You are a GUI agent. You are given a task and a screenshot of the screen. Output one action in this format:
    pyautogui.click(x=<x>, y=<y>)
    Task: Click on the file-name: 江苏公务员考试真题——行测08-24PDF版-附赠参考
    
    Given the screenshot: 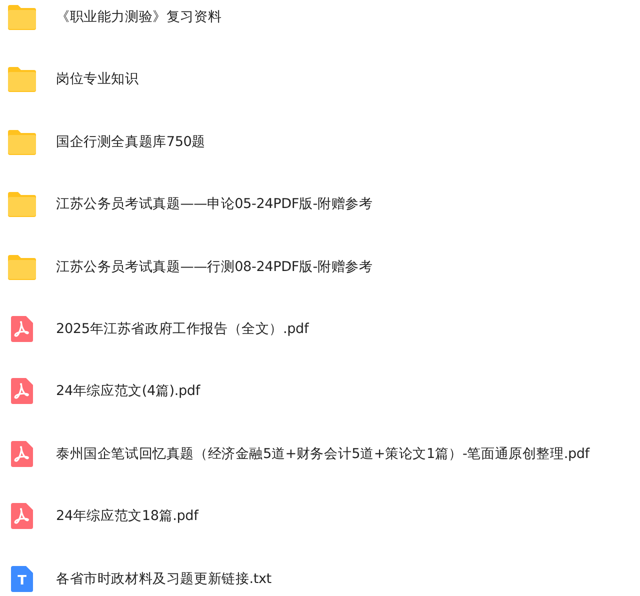 What is the action you would take?
    pyautogui.click(x=214, y=267)
    